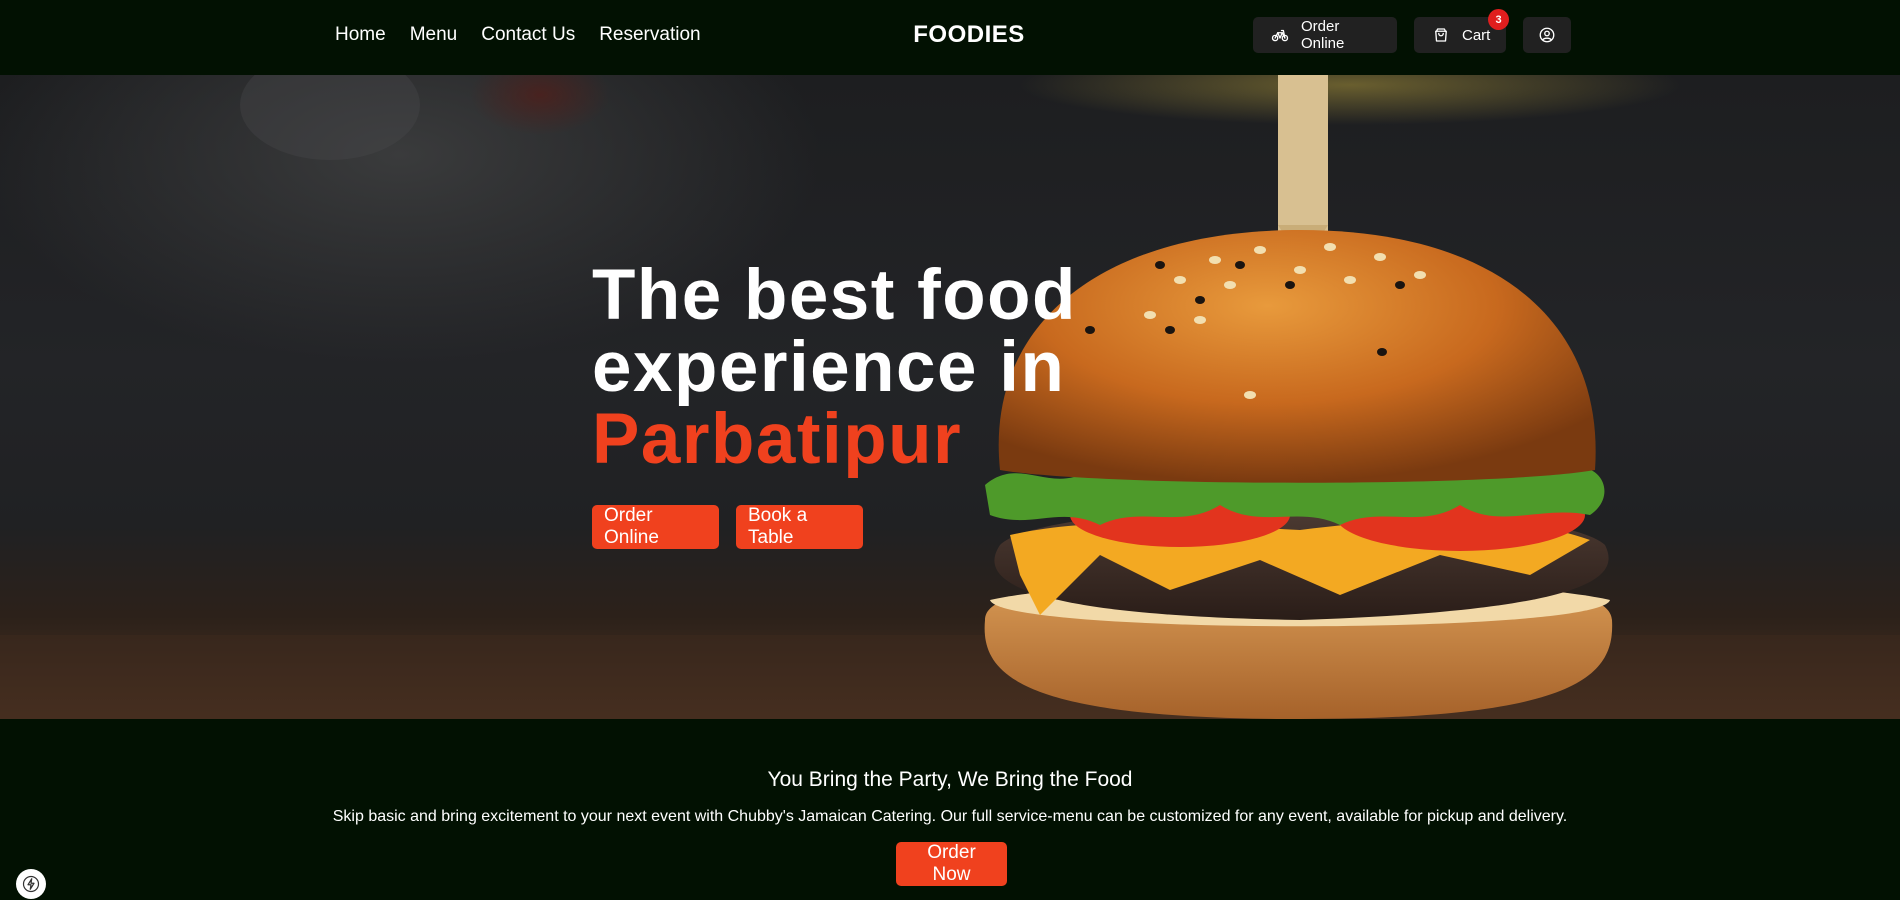 The width and height of the screenshot is (1900, 900). I want to click on order-now-button: Order Now, so click(951, 864).